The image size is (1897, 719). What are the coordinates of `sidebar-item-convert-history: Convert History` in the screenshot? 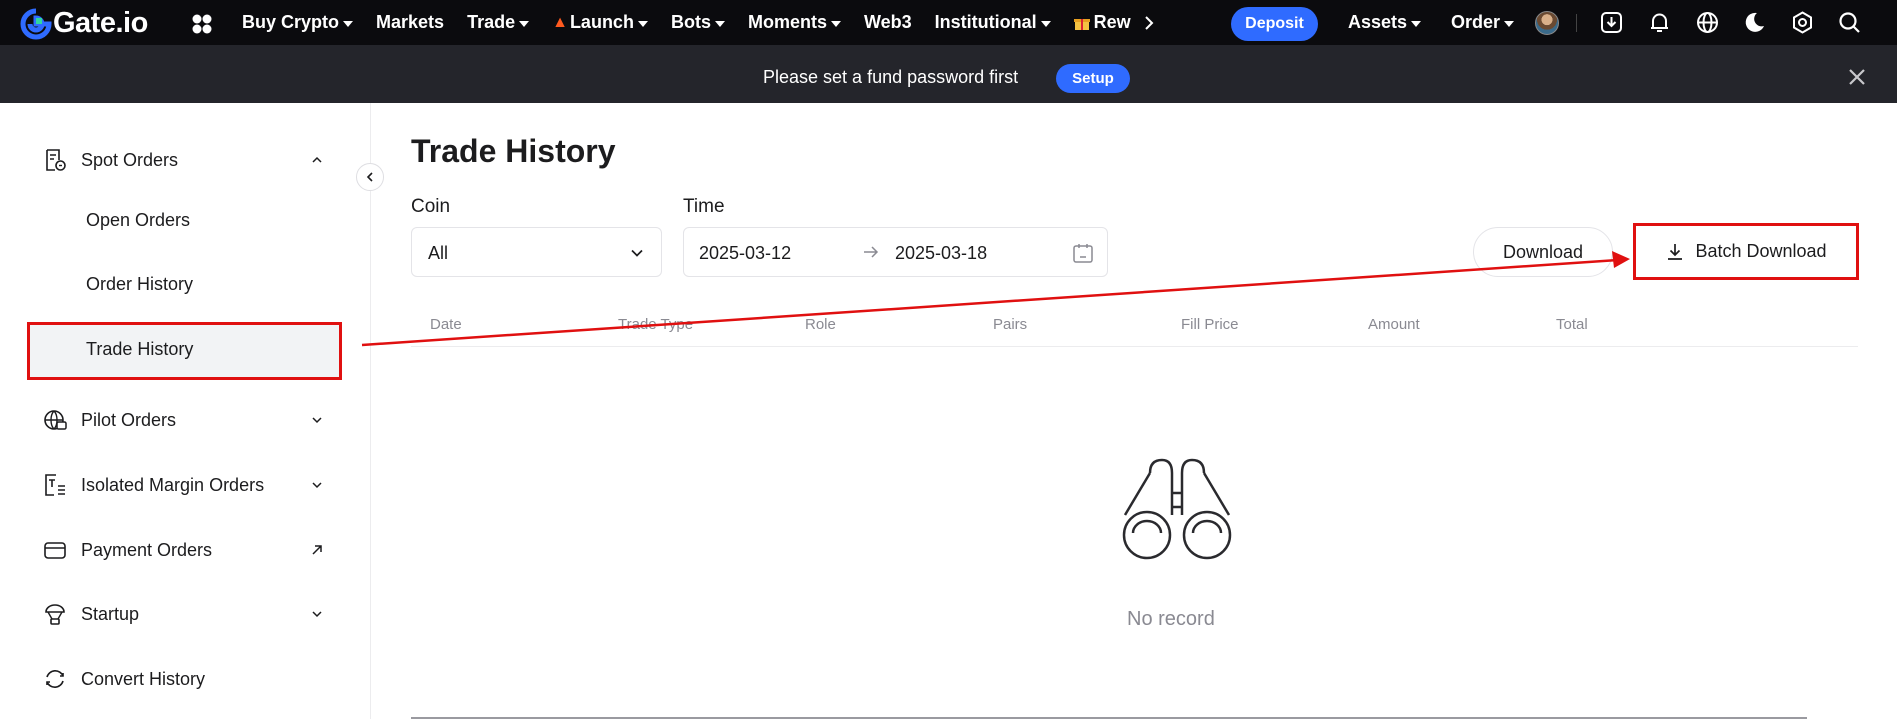 It's located at (185, 679).